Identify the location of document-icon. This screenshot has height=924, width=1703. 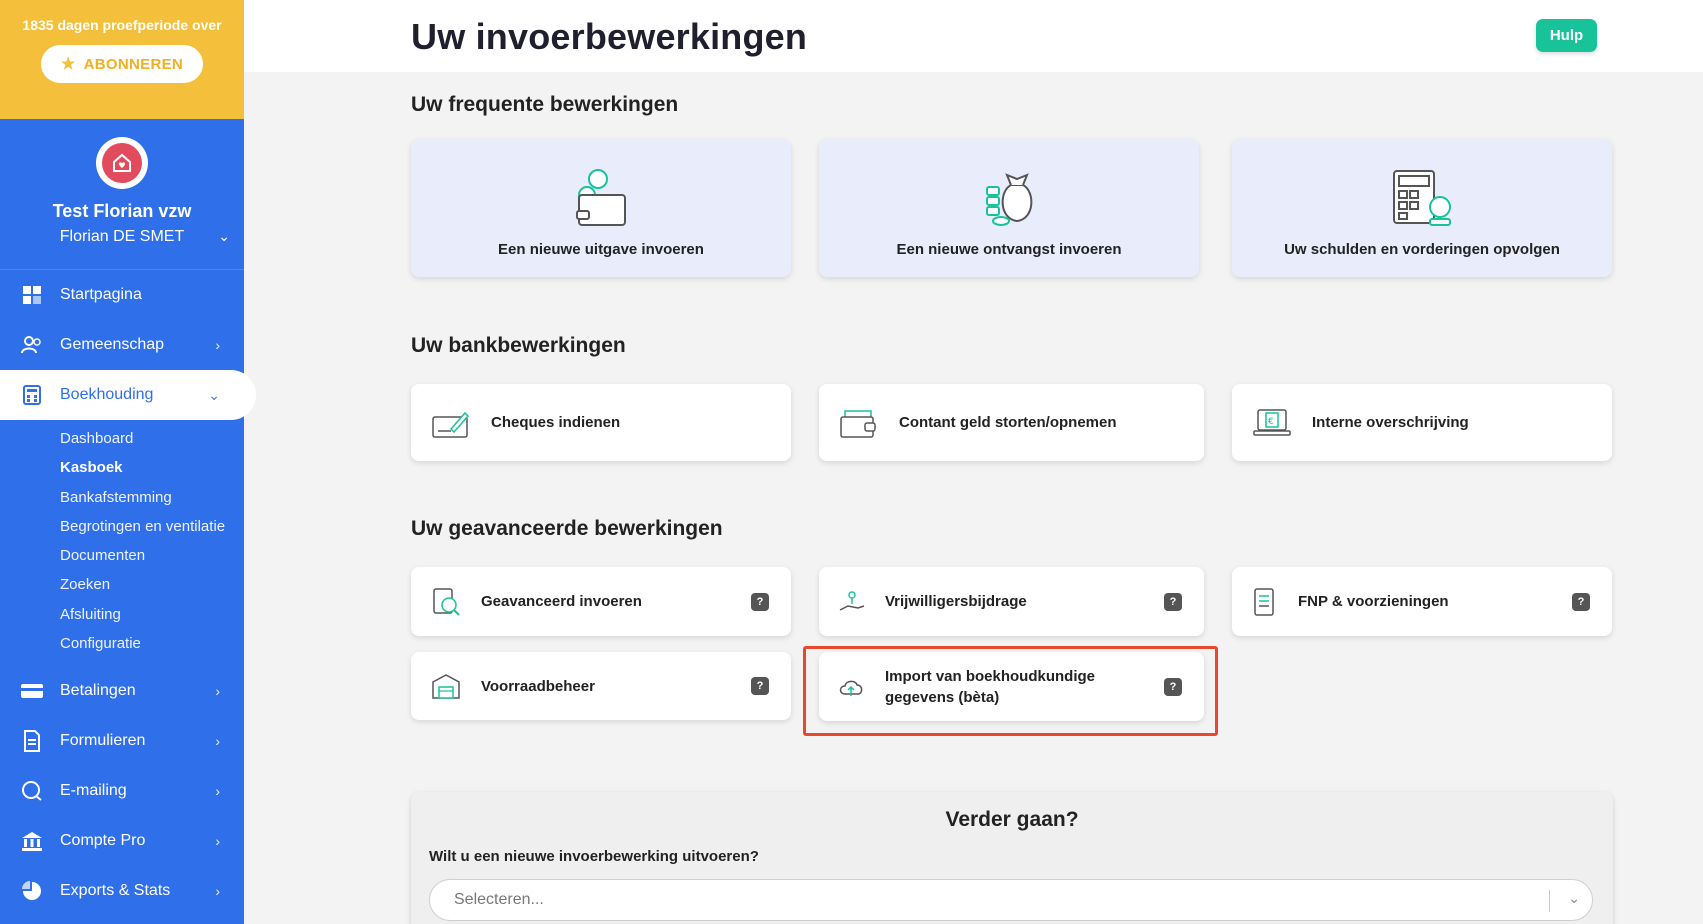
(32, 741).